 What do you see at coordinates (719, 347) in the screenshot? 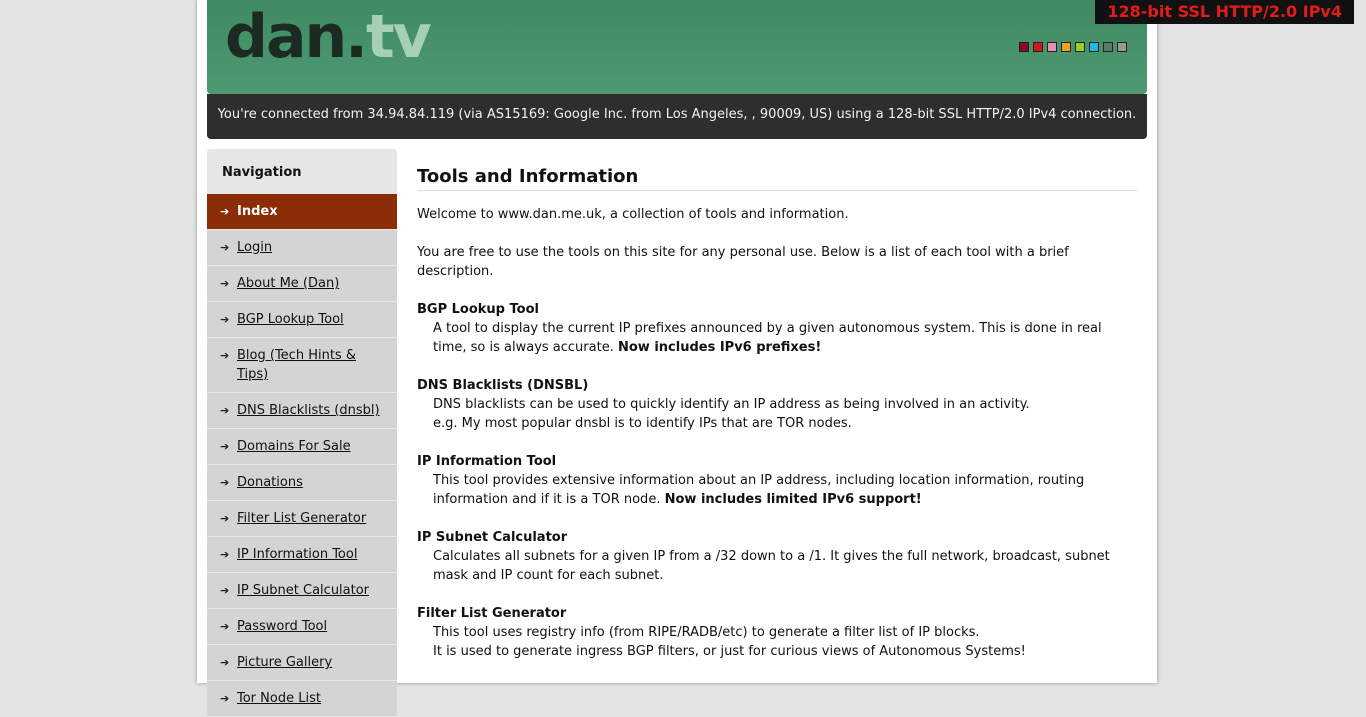
I see `tool-highlight: Now includes IPv6 prefixes!` at bounding box center [719, 347].